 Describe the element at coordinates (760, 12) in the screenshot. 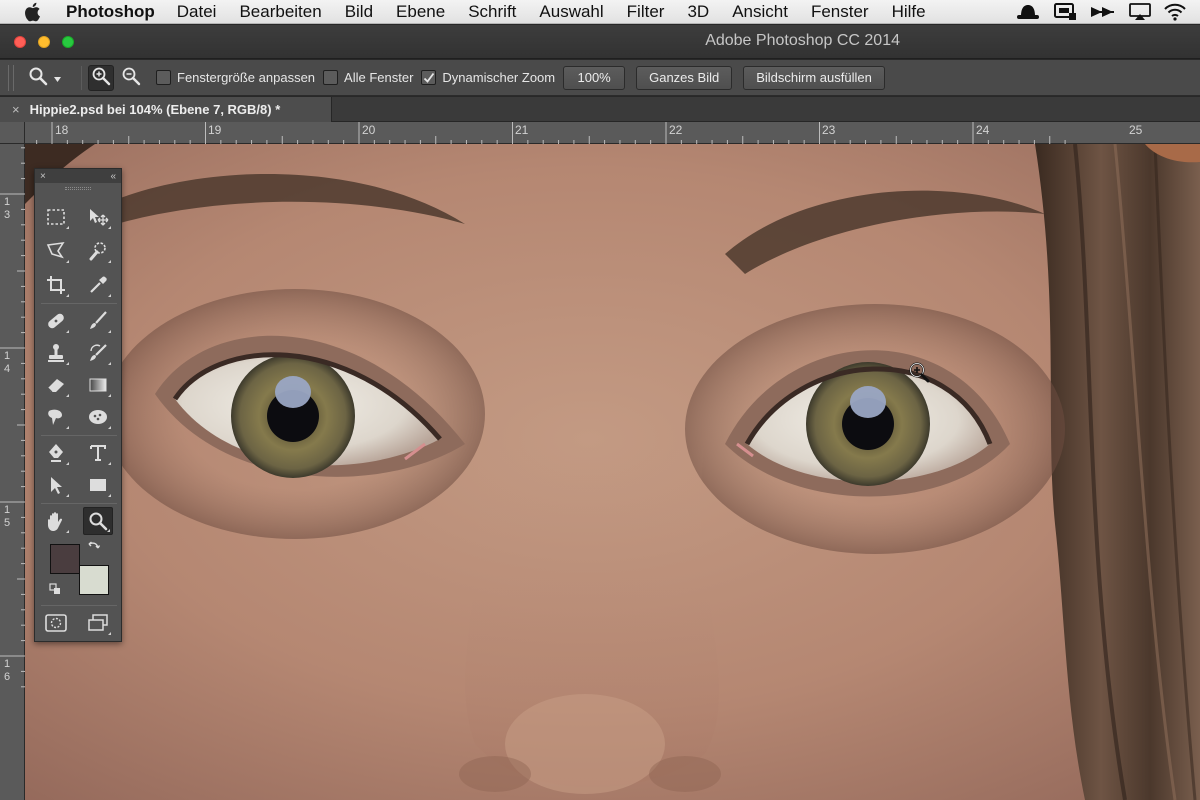

I see `menu-ansicht: Ansicht` at that location.